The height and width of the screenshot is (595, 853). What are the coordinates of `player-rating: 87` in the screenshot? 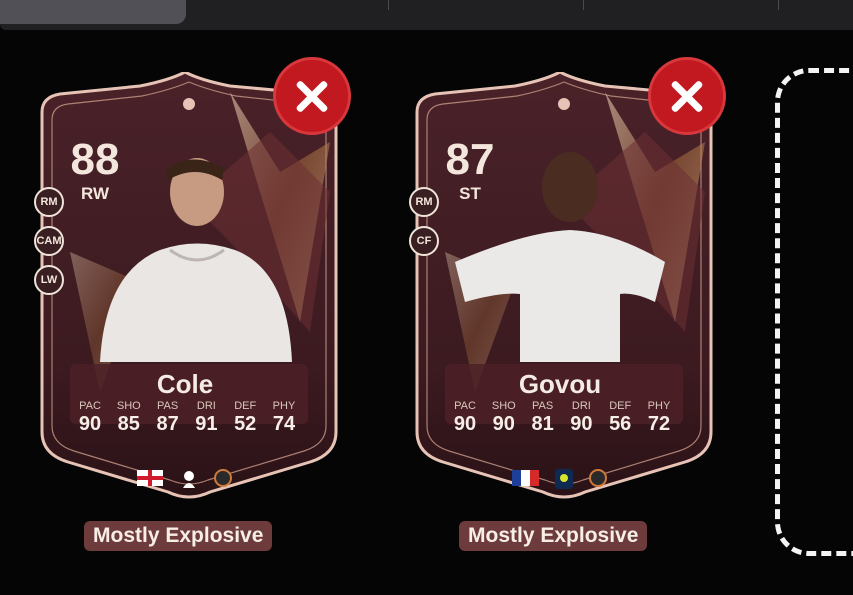 It's located at (470, 159).